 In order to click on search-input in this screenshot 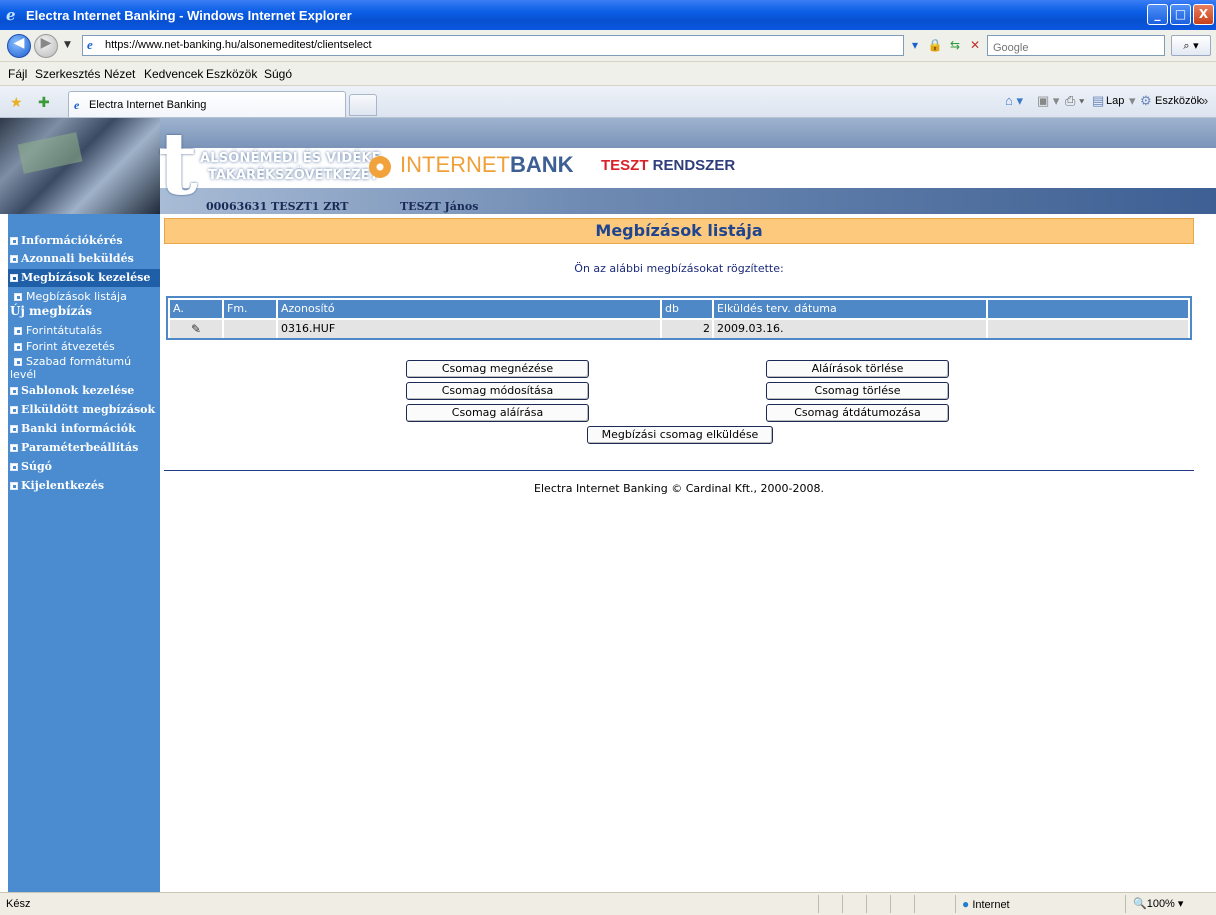, I will do `click(1076, 48)`.